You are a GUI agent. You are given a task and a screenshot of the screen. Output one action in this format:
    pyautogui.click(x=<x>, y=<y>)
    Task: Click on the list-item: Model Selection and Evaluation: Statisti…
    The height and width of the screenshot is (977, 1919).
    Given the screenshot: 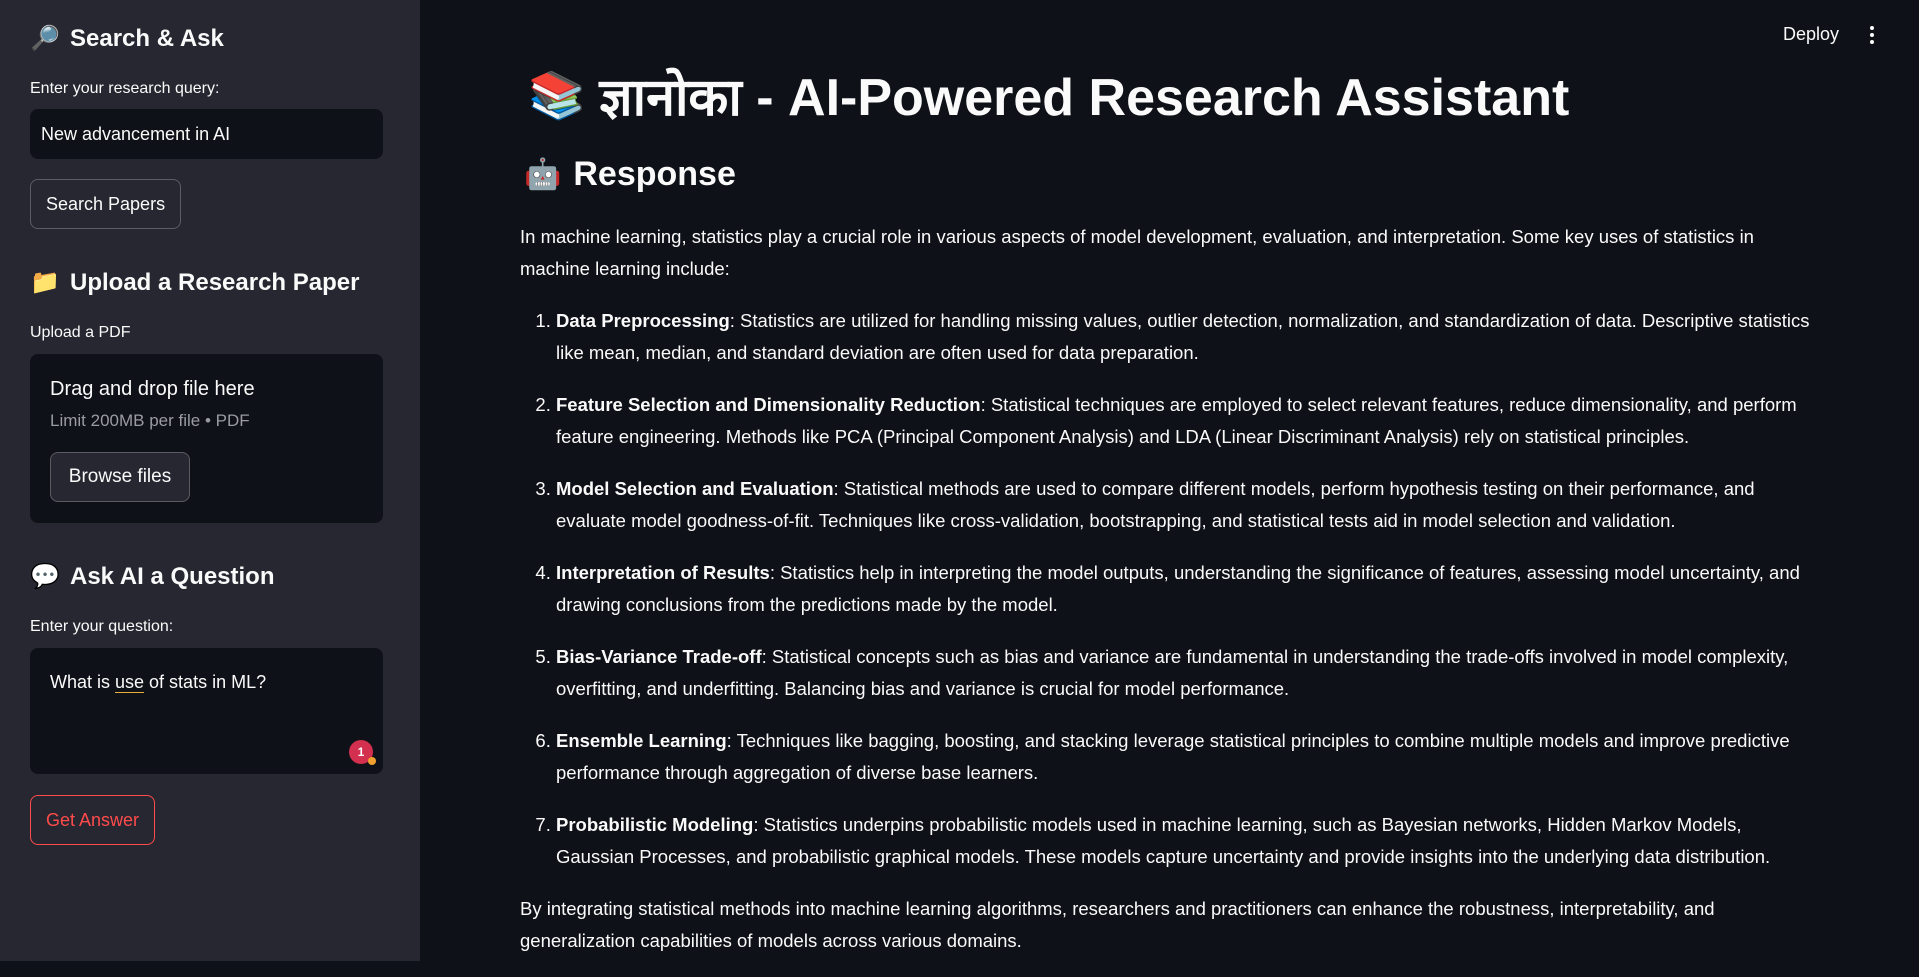 What is the action you would take?
    pyautogui.click(x=1188, y=505)
    